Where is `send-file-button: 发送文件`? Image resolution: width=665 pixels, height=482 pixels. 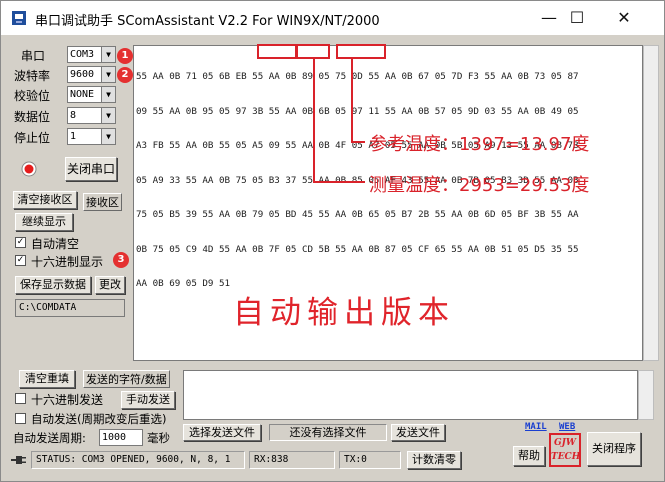
send-file-button: 发送文件 is located at coordinates (418, 432).